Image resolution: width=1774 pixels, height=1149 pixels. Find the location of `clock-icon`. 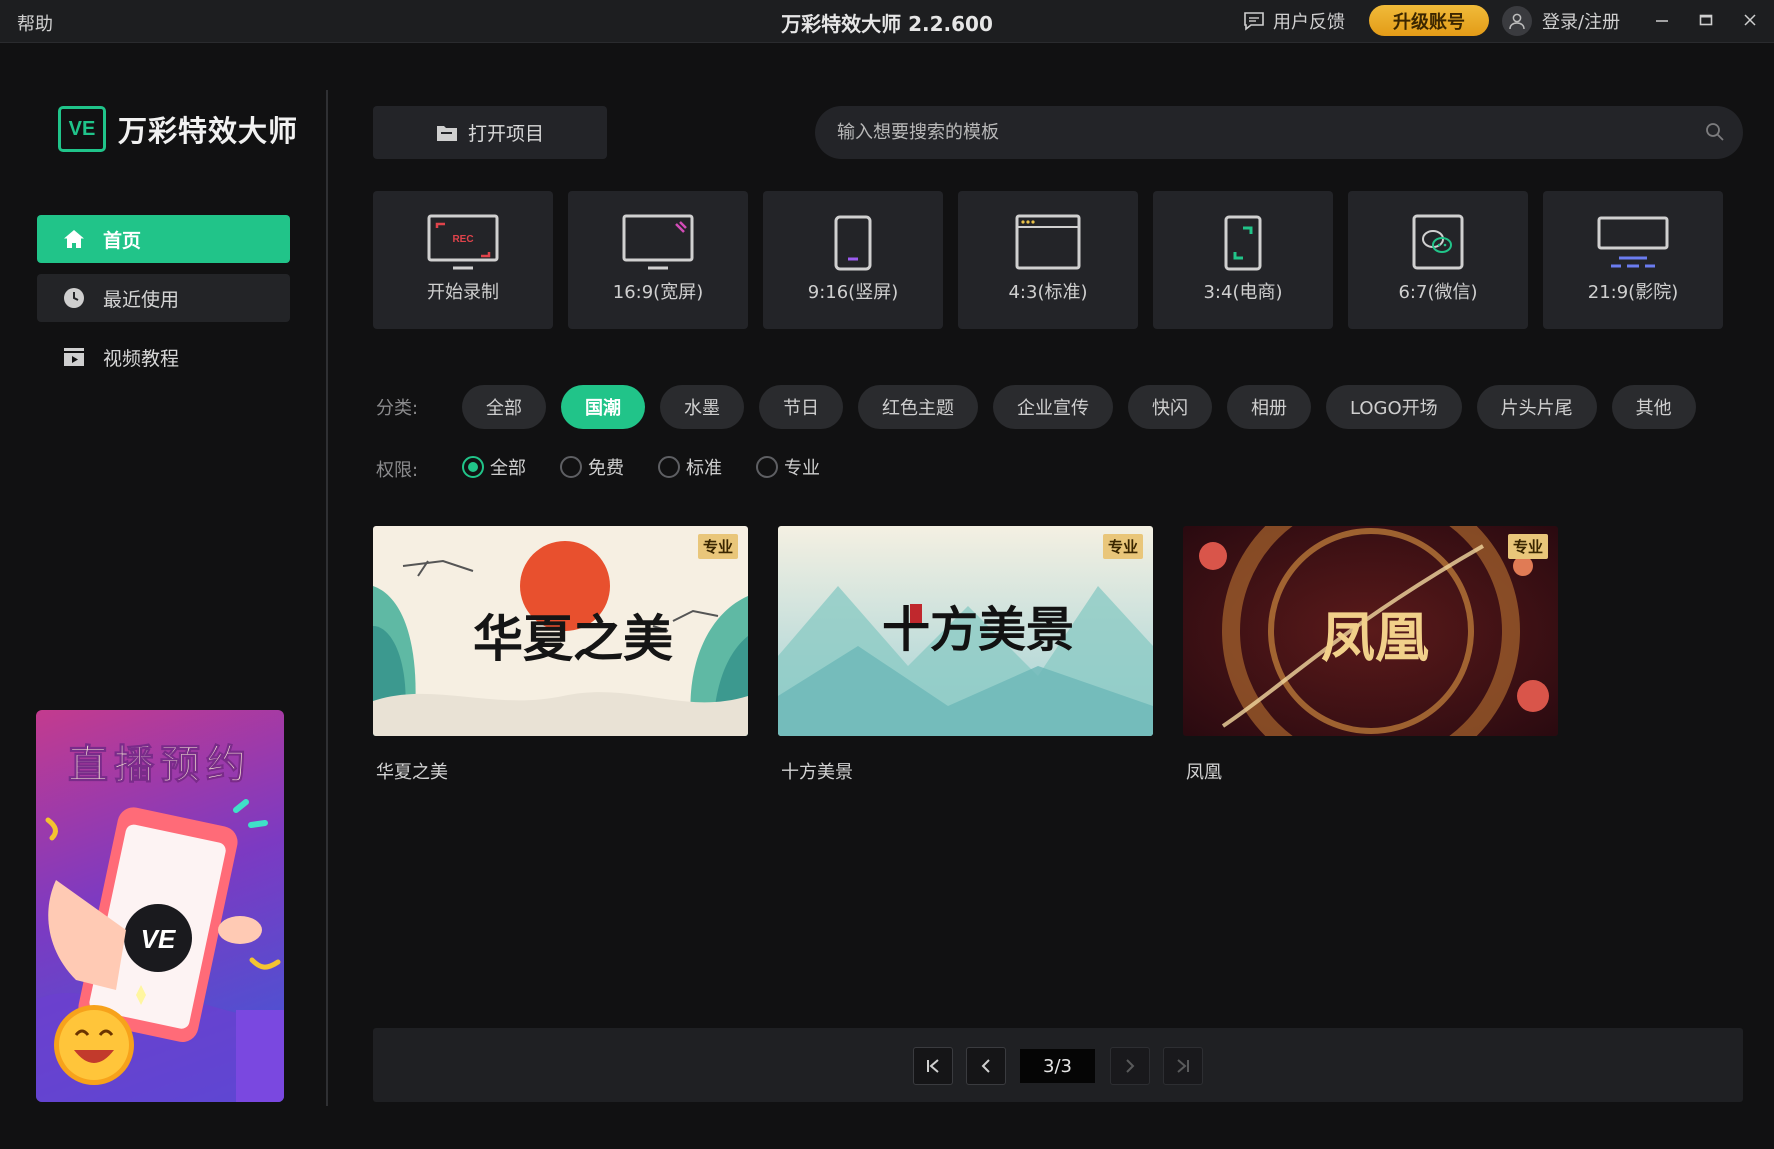

clock-icon is located at coordinates (74, 298).